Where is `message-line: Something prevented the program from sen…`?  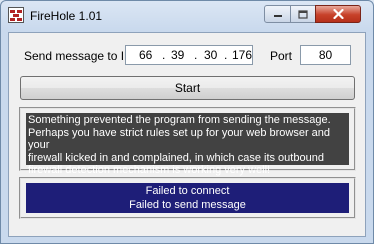 message-line: Something prevented the program from sen… is located at coordinates (179, 120).